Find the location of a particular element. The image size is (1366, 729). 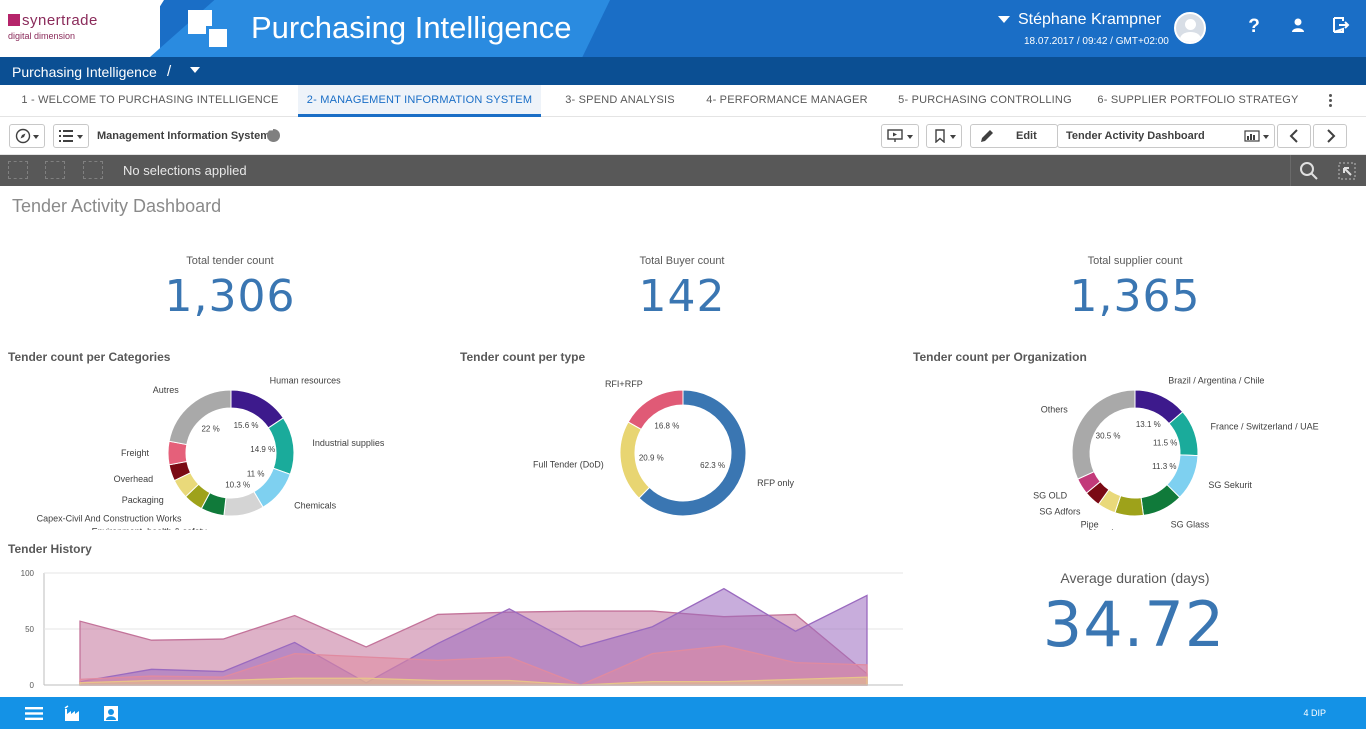

tab-supplier-portfolio-strategy: 6- SUPPLIER PORTFOLIO STRATEGY is located at coordinates (1198, 101).